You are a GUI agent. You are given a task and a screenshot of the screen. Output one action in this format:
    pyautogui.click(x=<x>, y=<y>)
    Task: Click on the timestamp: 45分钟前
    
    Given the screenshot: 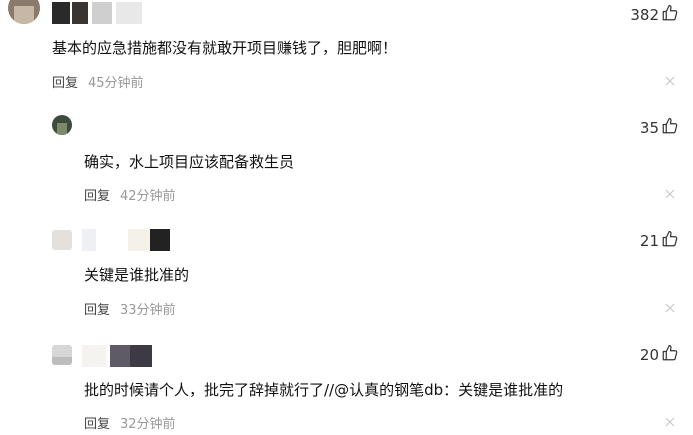 What is the action you would take?
    pyautogui.click(x=116, y=83)
    